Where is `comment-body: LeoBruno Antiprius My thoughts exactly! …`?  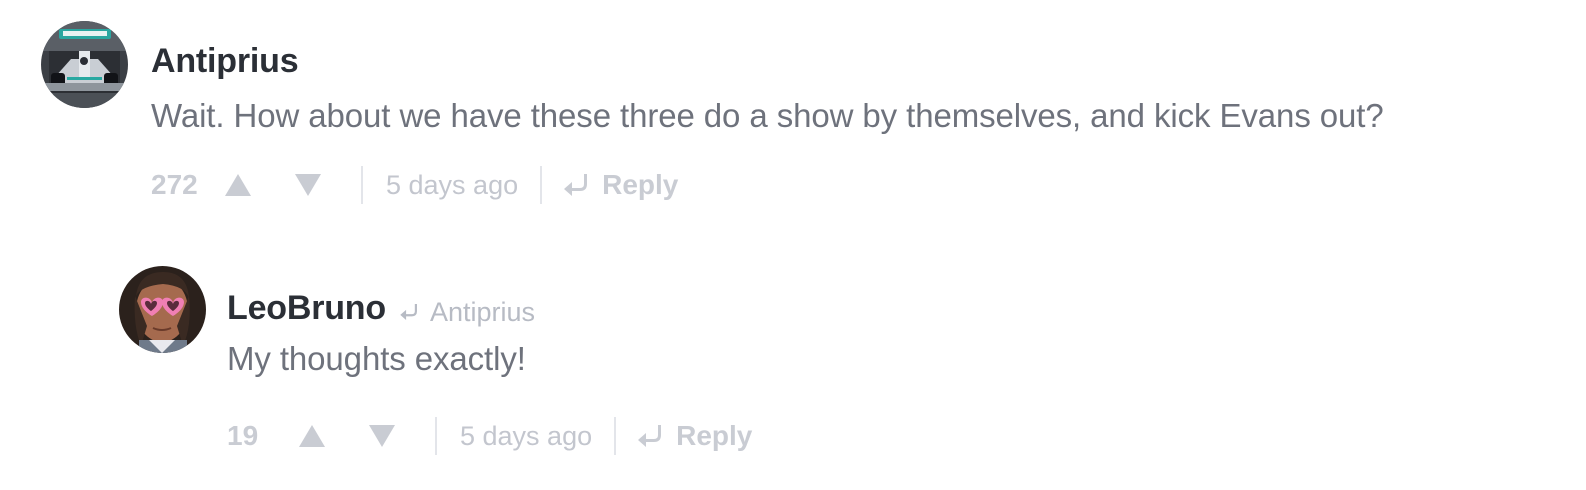 comment-body: LeoBruno Antiprius My thoughts exactly! … is located at coordinates (489, 361).